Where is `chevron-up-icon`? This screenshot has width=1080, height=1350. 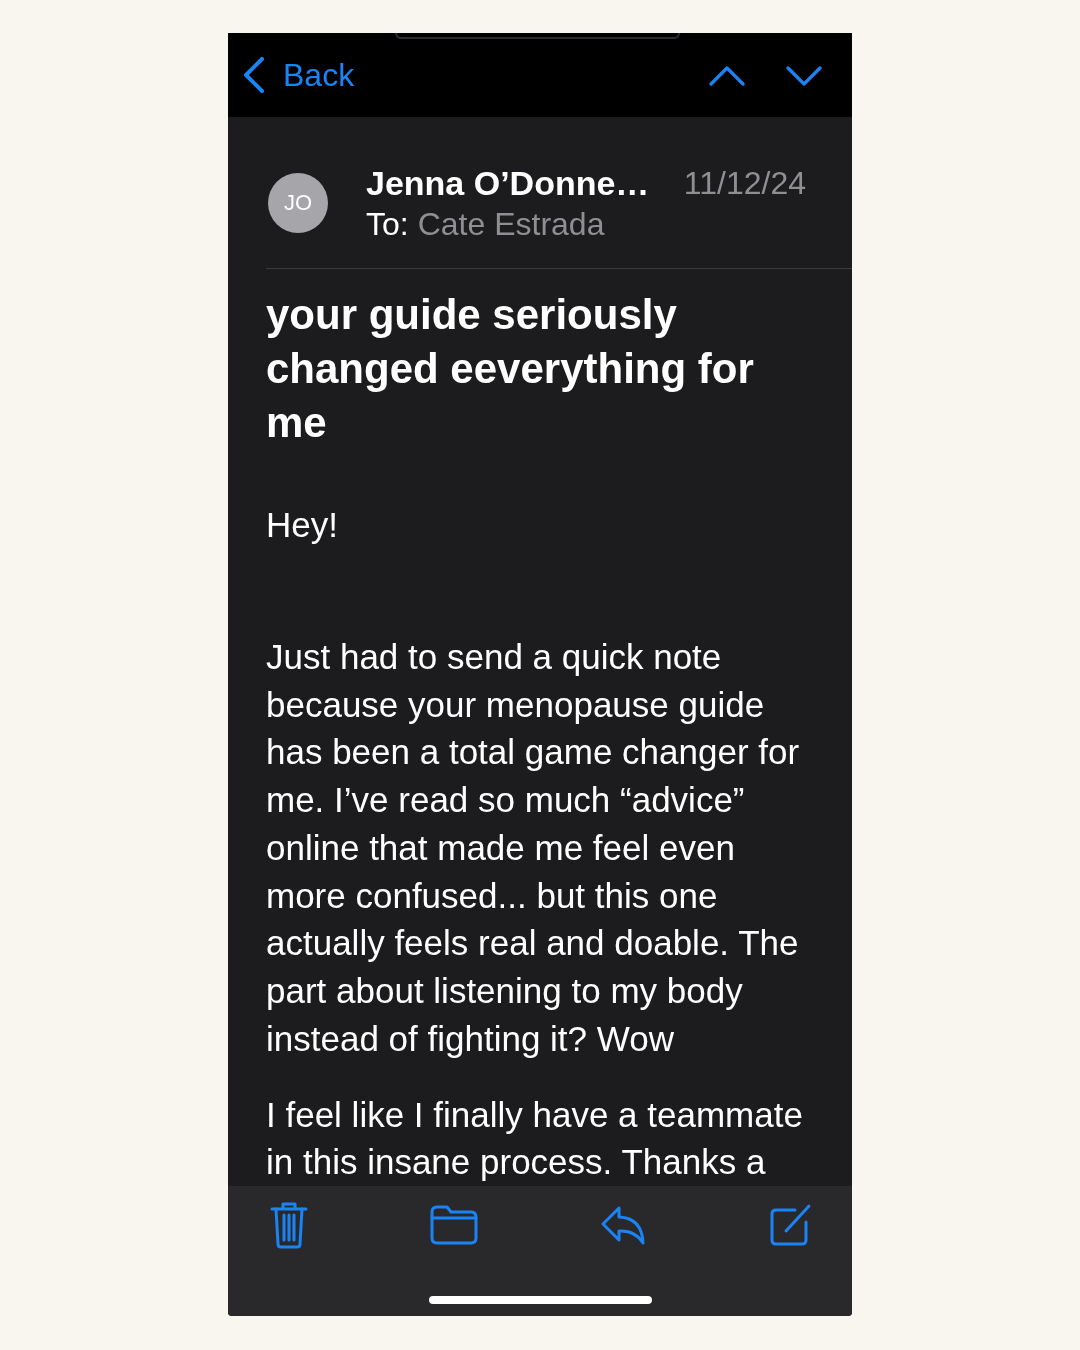
chevron-up-icon is located at coordinates (727, 76).